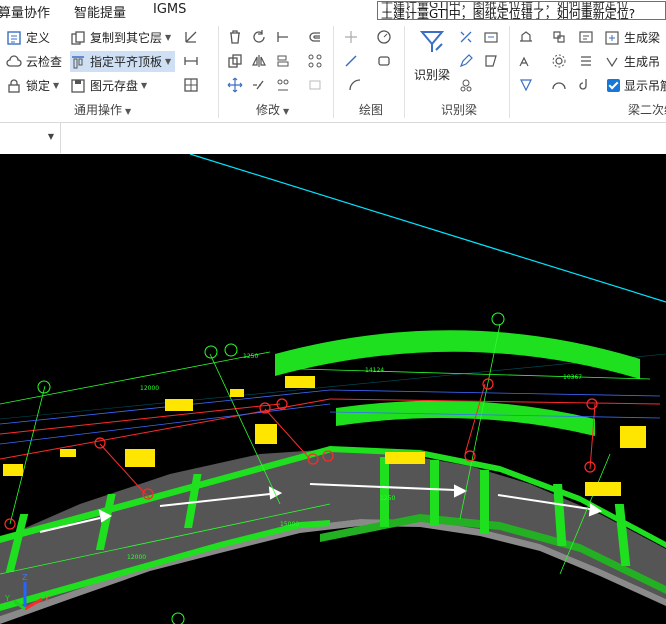  I want to click on delete-icon, so click(235, 37).